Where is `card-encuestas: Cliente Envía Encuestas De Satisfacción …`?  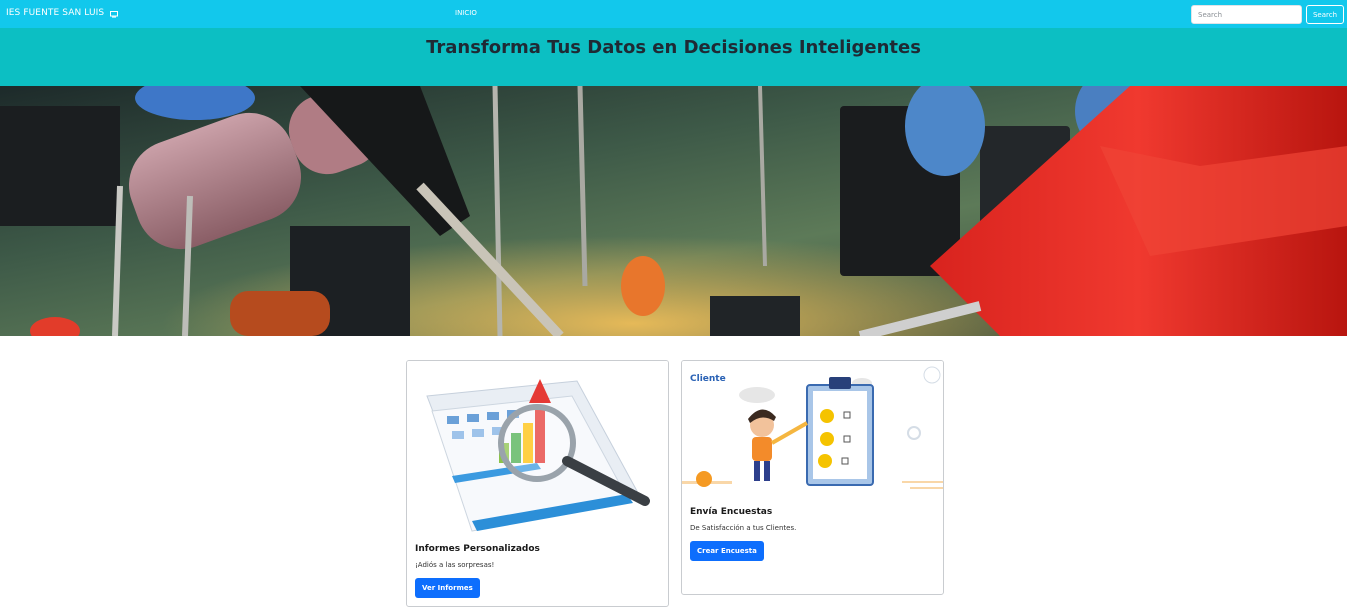
card-encuestas: Cliente Envía Encuestas De Satisfacción … is located at coordinates (812, 477).